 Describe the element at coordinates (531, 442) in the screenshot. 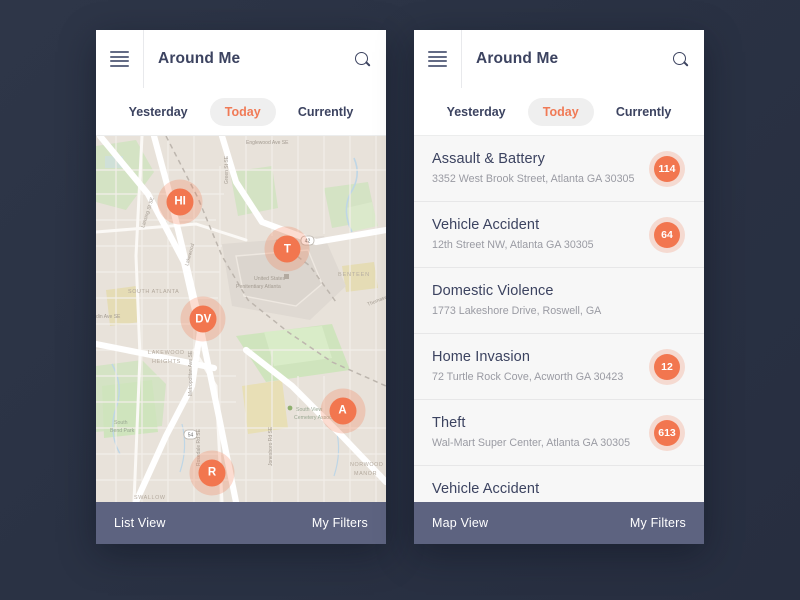

I see `list-item-address: Wal-Mart Super Center, Atlanta GA 30305` at that location.